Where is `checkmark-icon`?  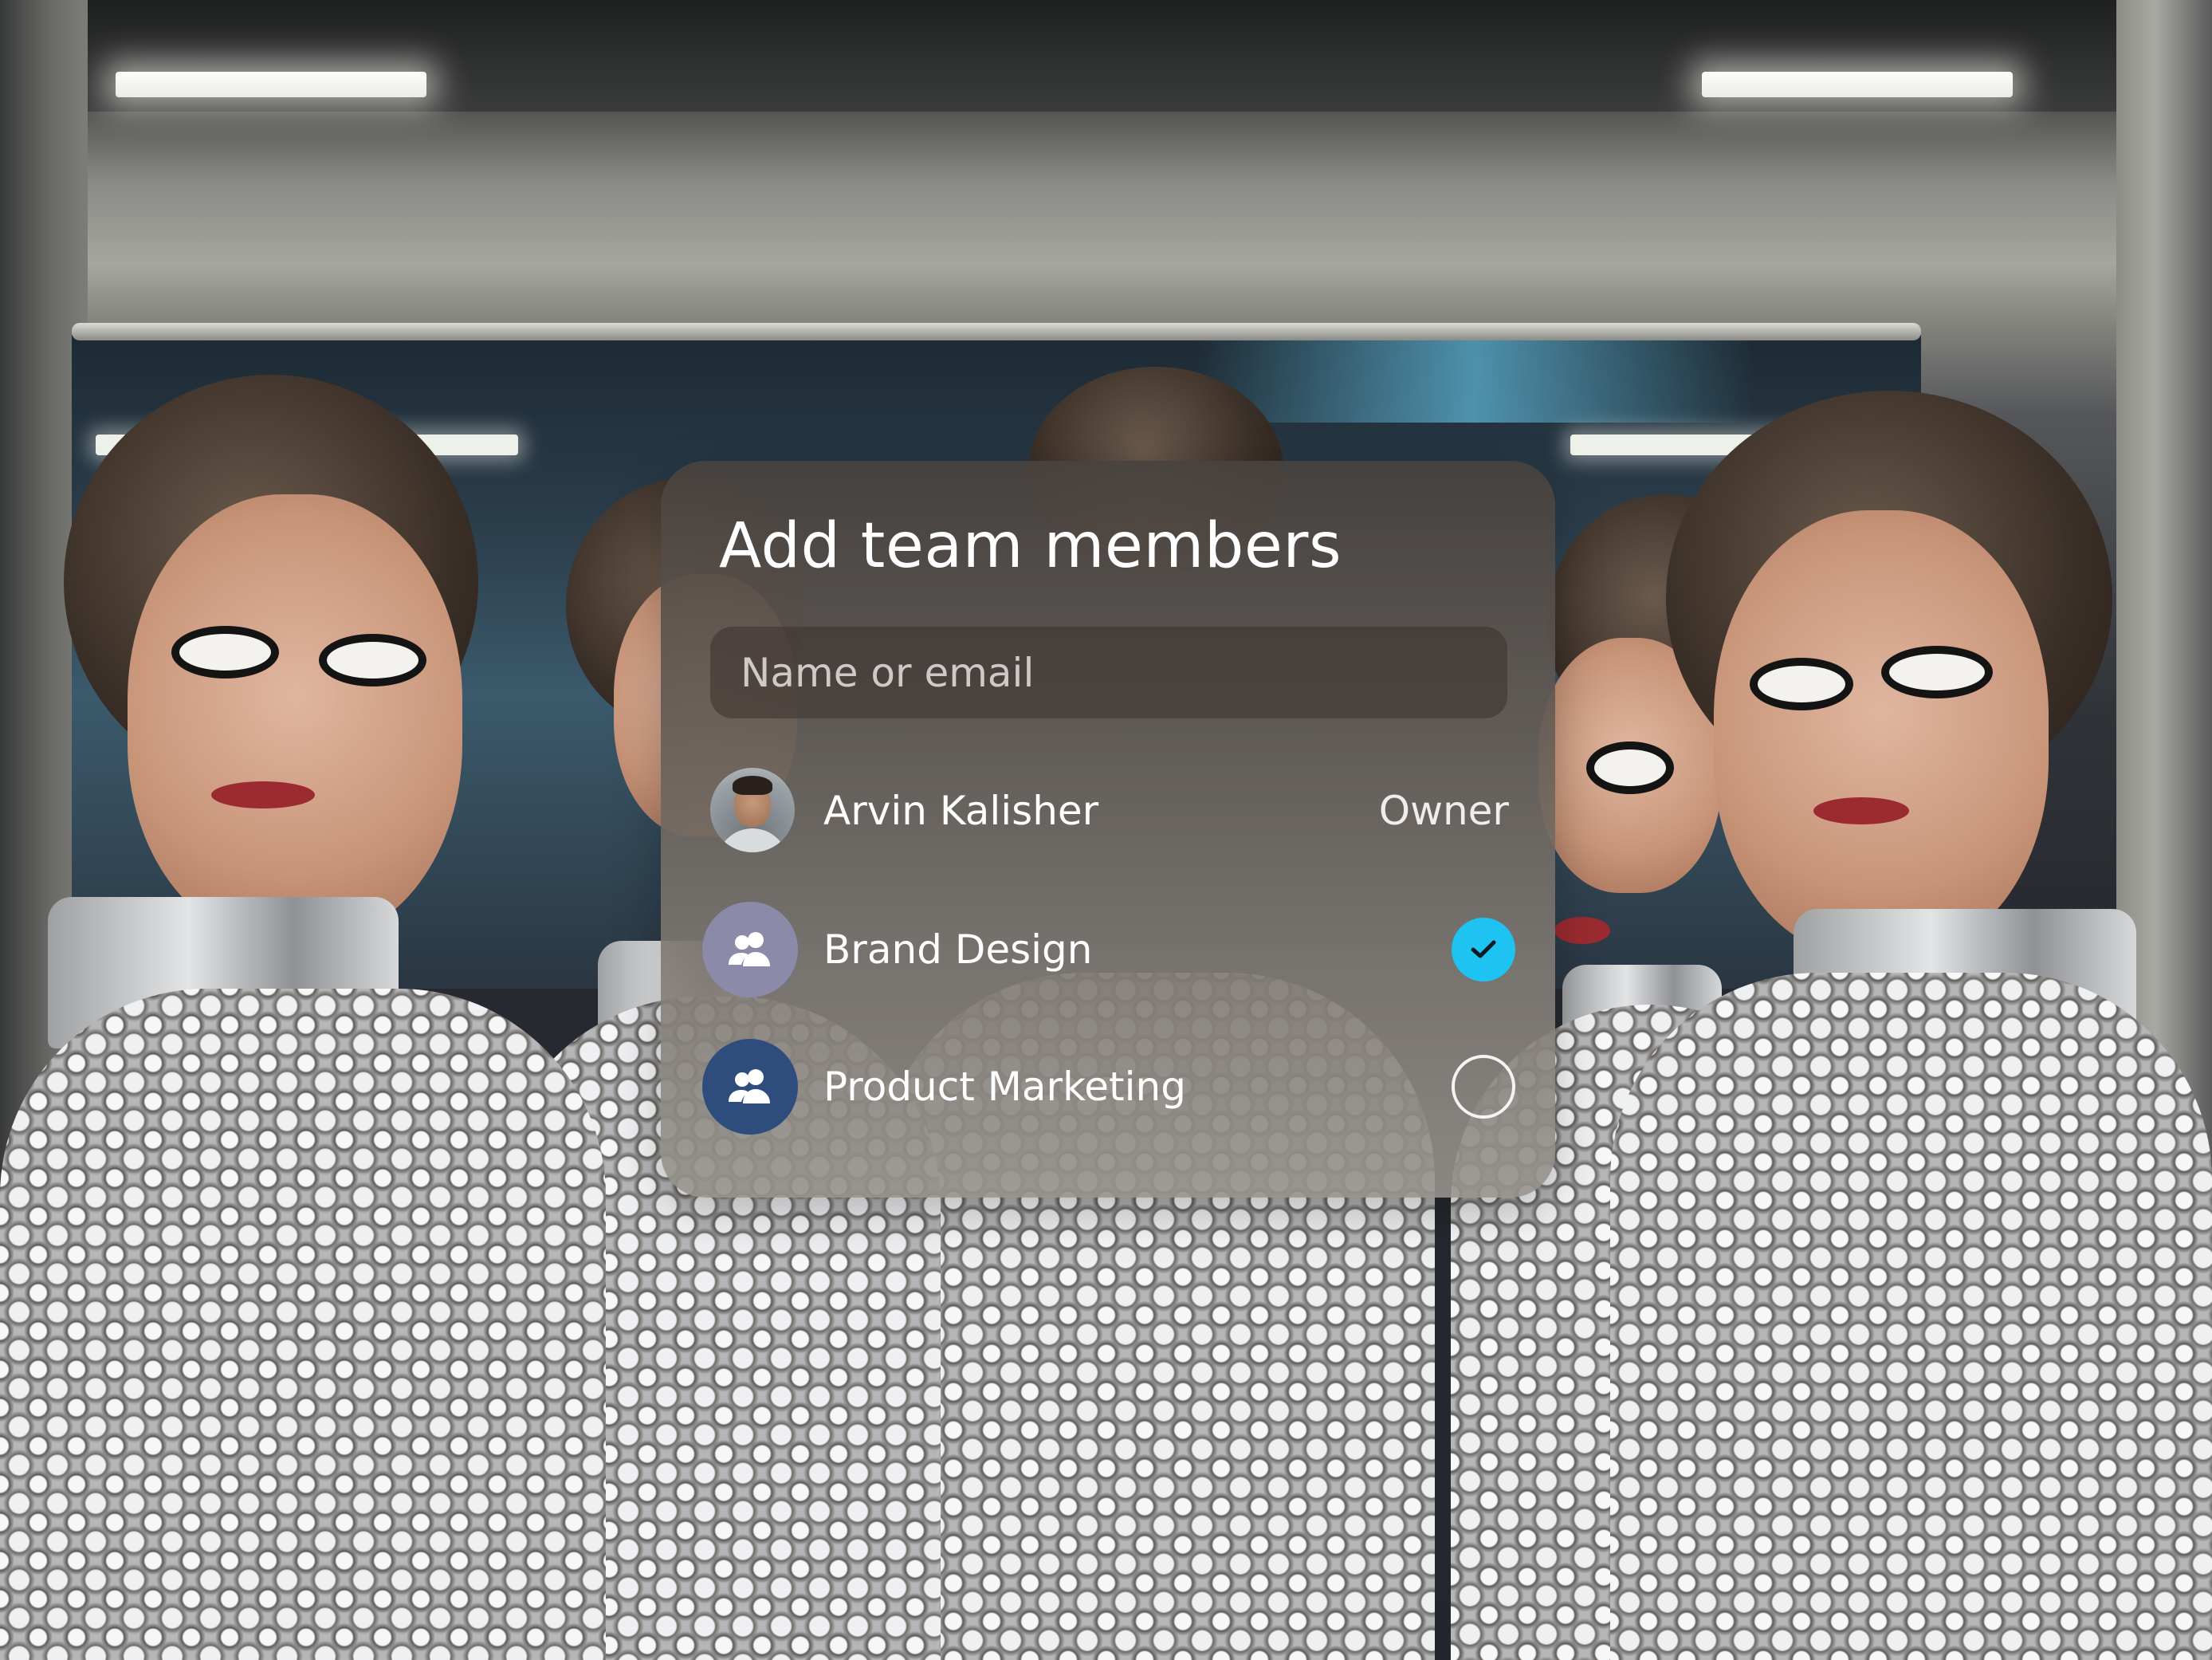 checkmark-icon is located at coordinates (1483, 949).